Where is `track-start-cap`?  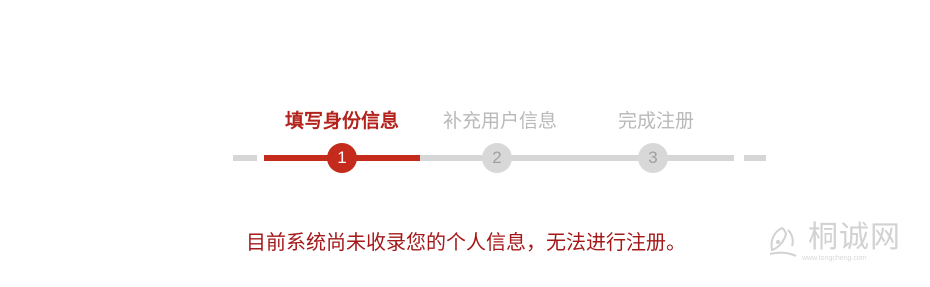
track-start-cap is located at coordinates (245, 158).